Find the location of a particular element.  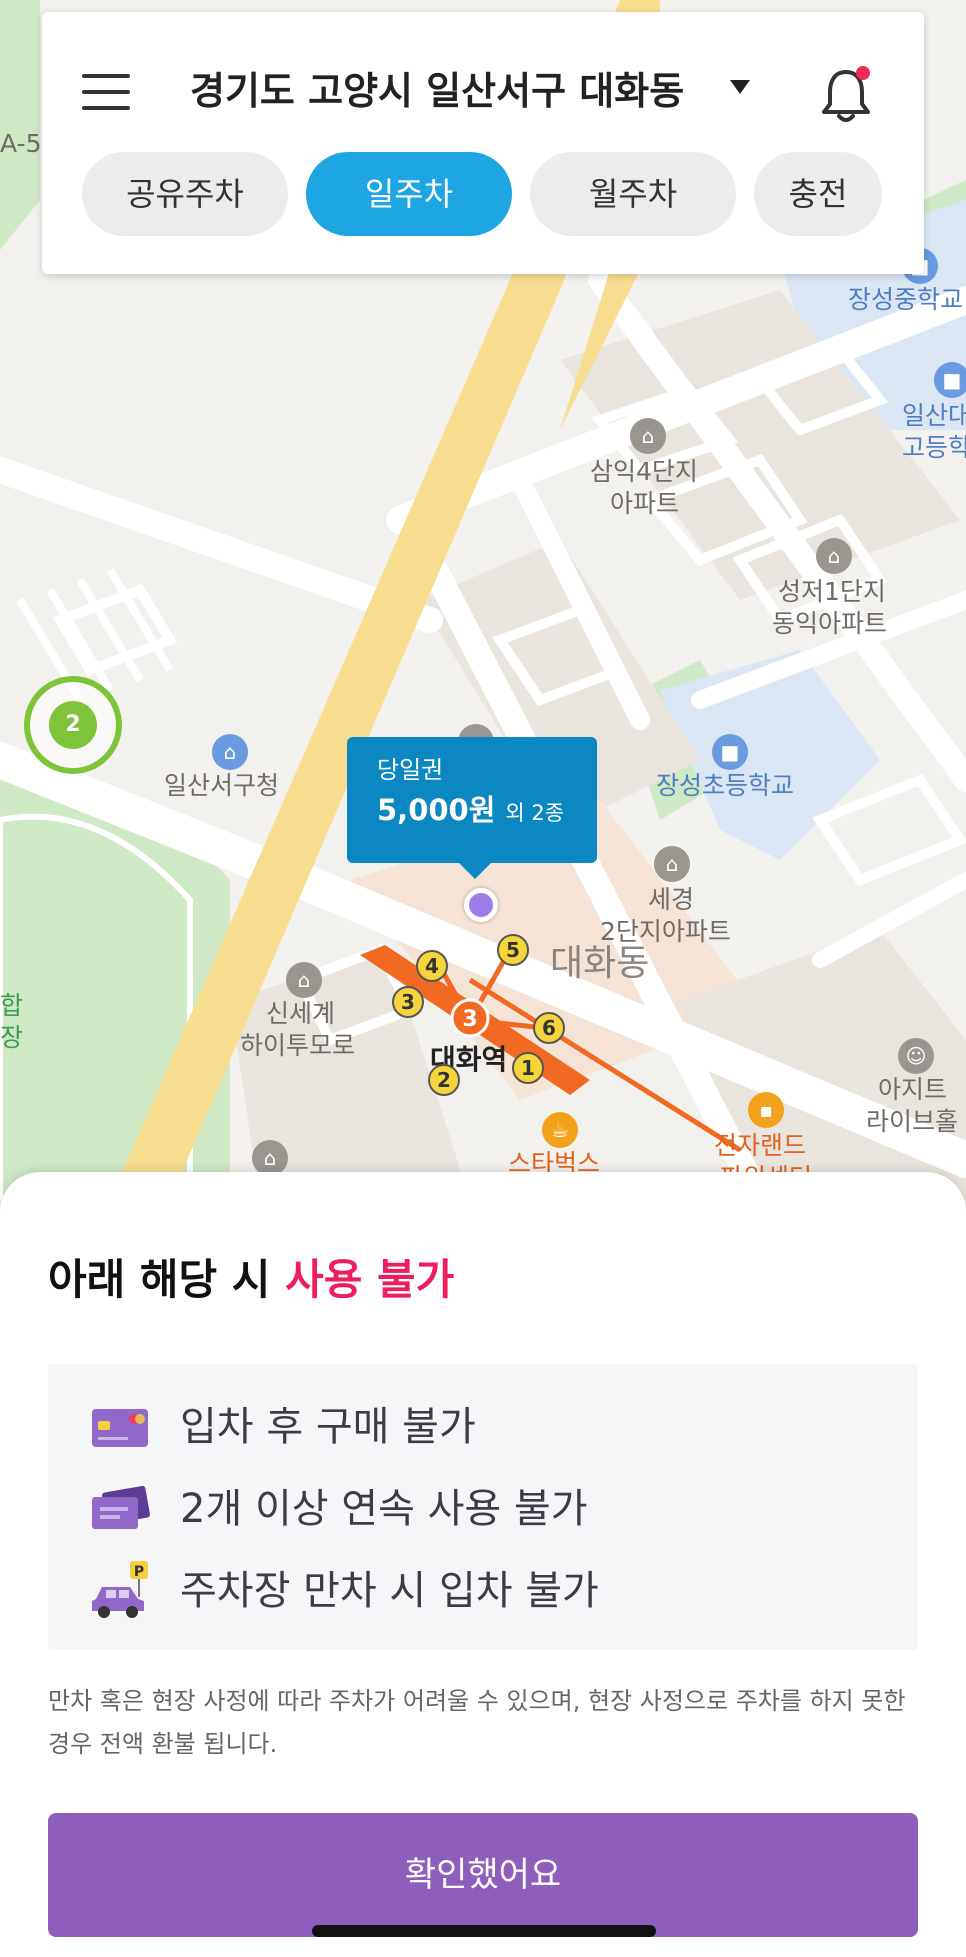

location-selector: 경기도 고양시 일산서구 대화동 is located at coordinates (437, 91).